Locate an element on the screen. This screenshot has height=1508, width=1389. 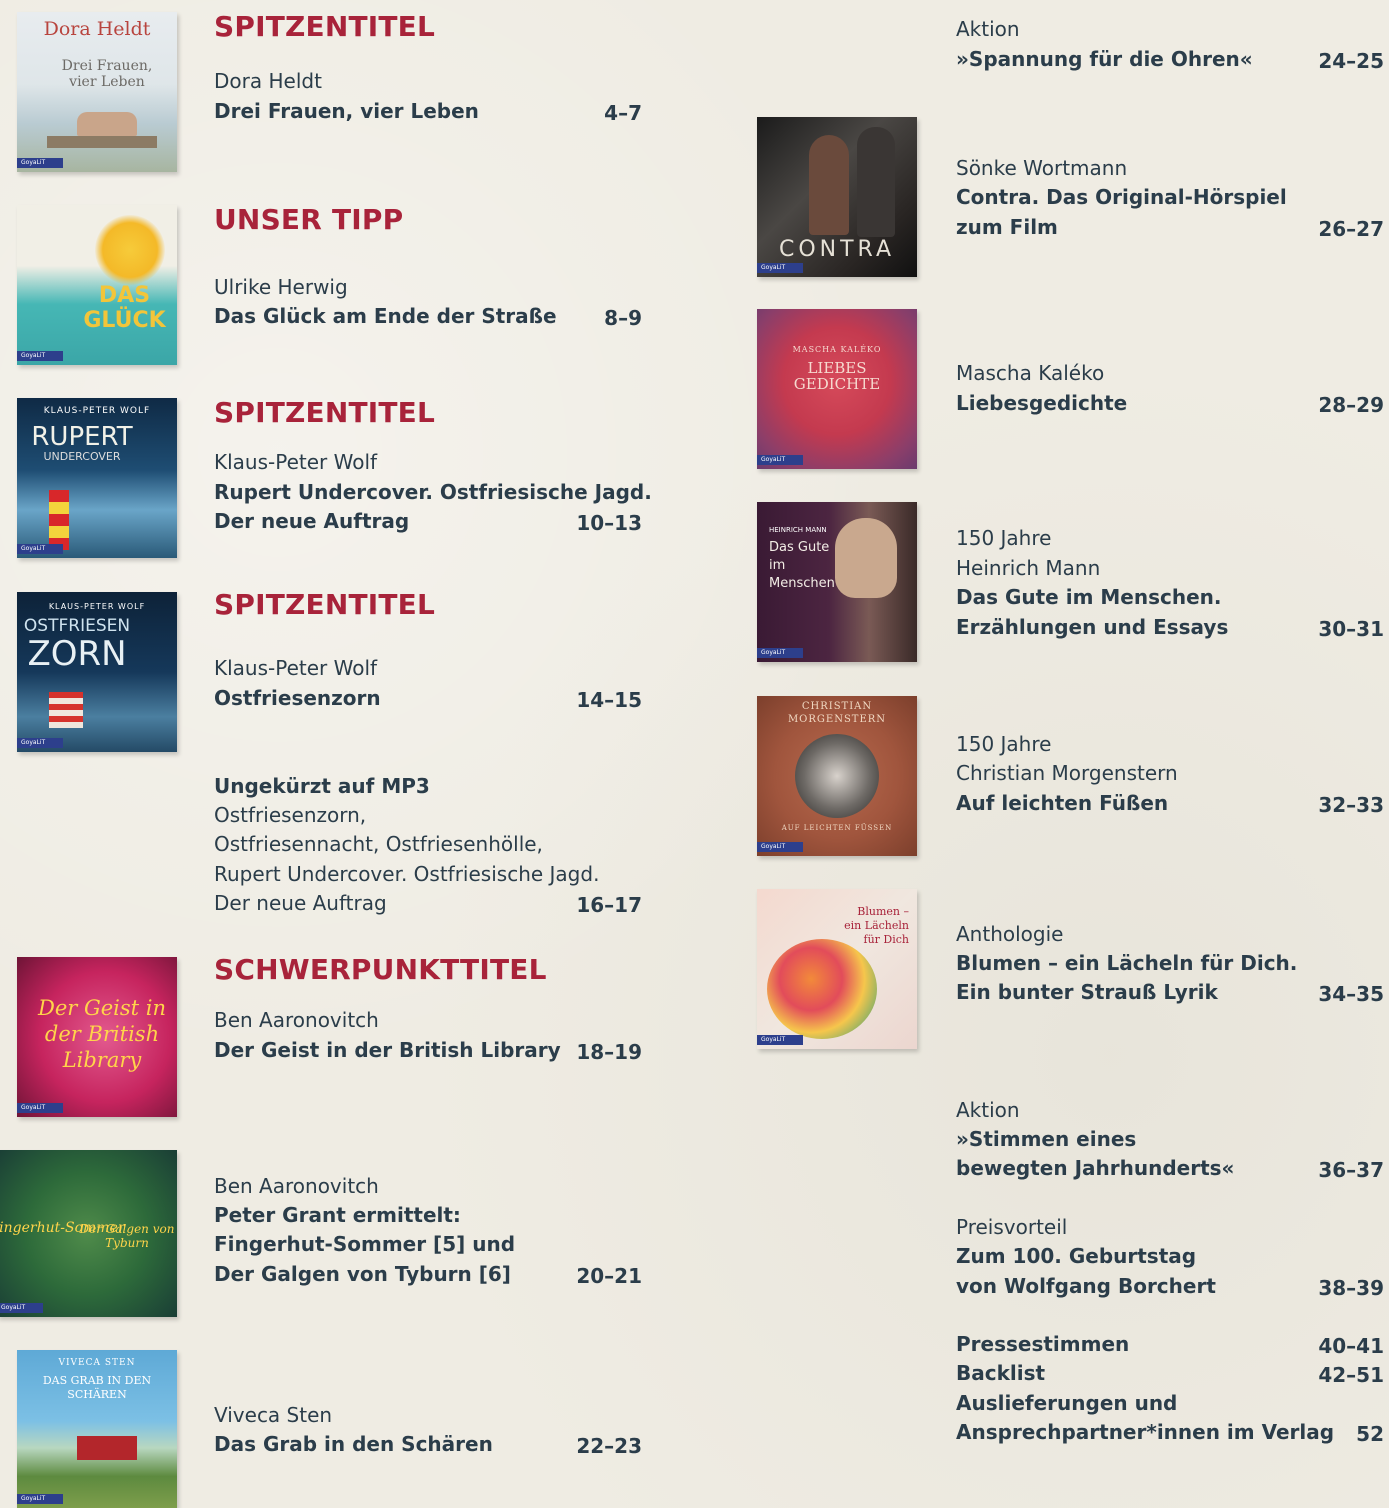
title-auslieferungen-1: Auslieferungen und is located at coordinates (1066, 1404).